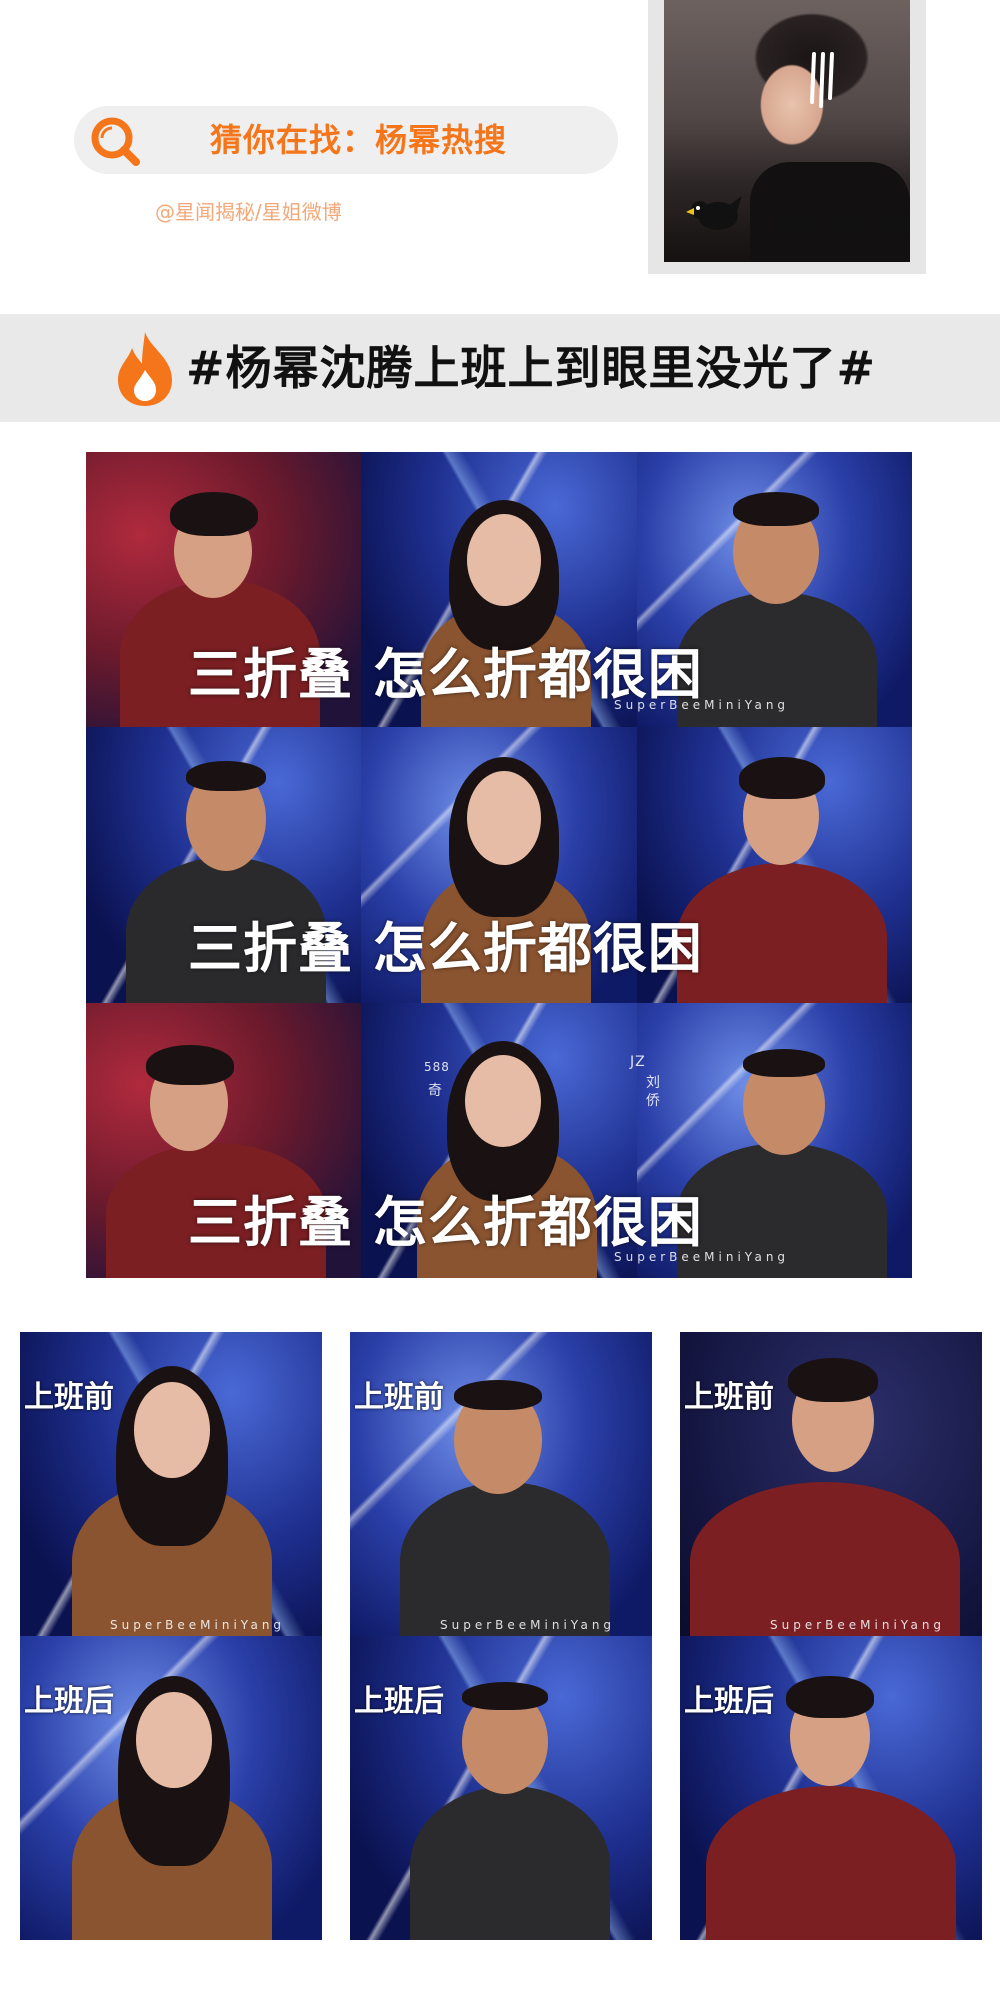  What do you see at coordinates (358, 140) in the screenshot?
I see `search-suggestion-text: 猜你在找：杨幂热搜` at bounding box center [358, 140].